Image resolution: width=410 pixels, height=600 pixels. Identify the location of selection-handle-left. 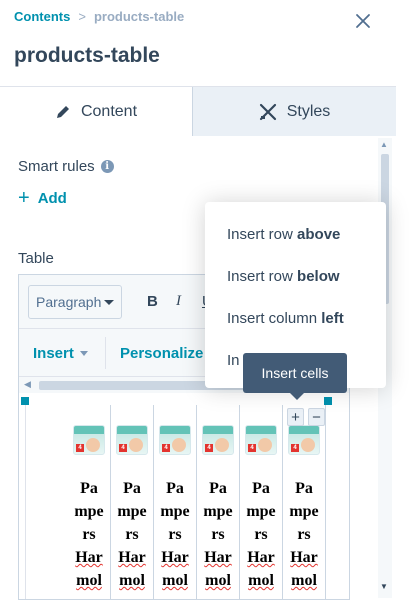
(25, 401).